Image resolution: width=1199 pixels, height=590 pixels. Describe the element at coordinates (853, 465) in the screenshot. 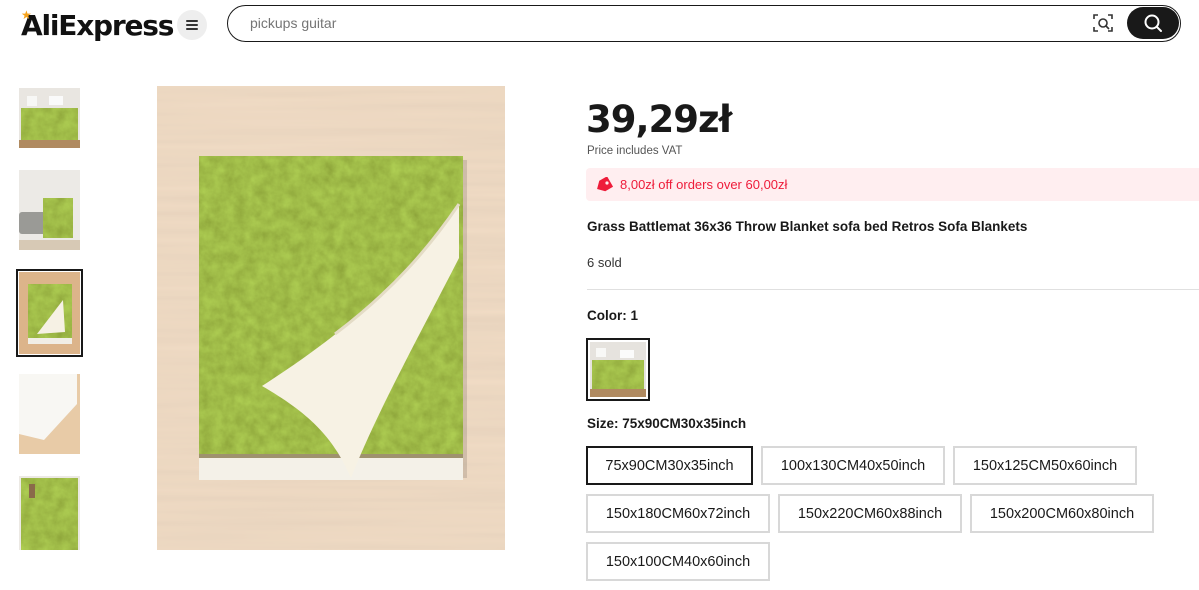

I see `size-option-100x130: 100x130CM40x50inch` at that location.